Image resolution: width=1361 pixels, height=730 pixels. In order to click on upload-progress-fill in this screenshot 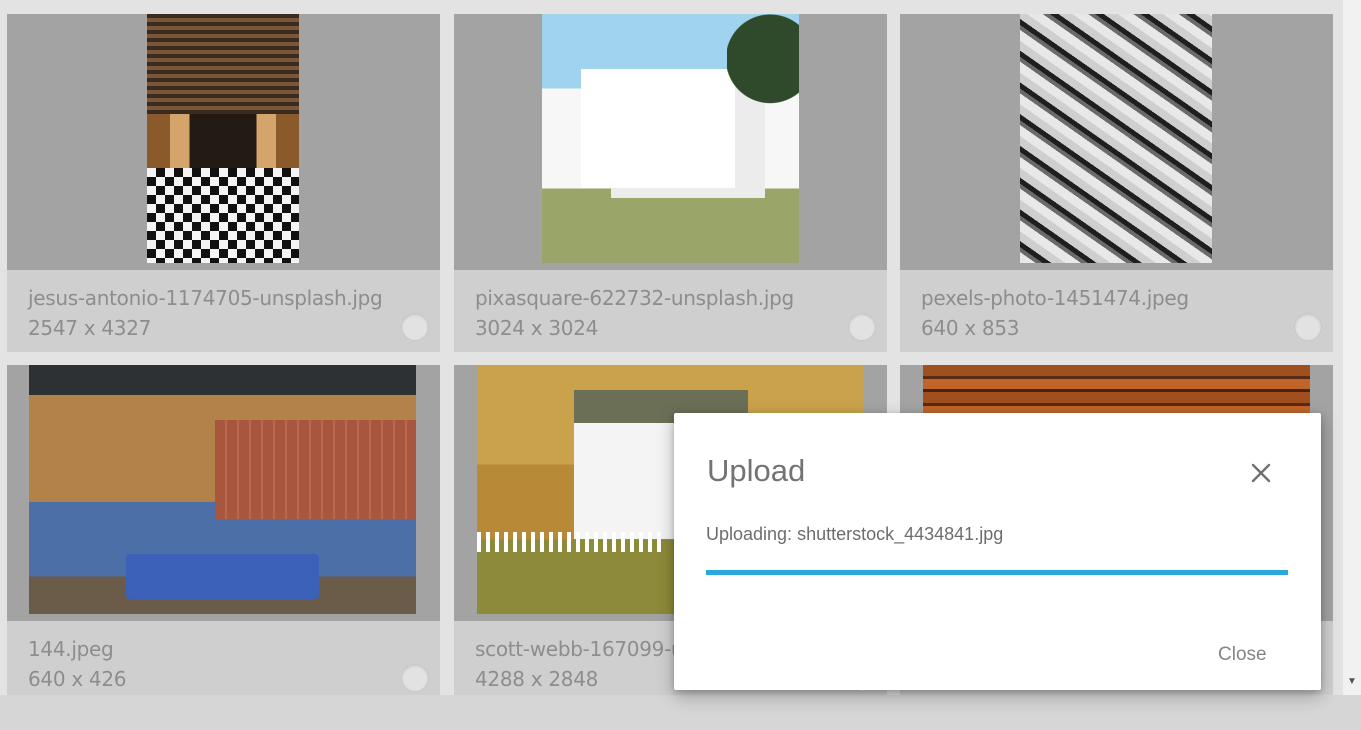, I will do `click(997, 572)`.